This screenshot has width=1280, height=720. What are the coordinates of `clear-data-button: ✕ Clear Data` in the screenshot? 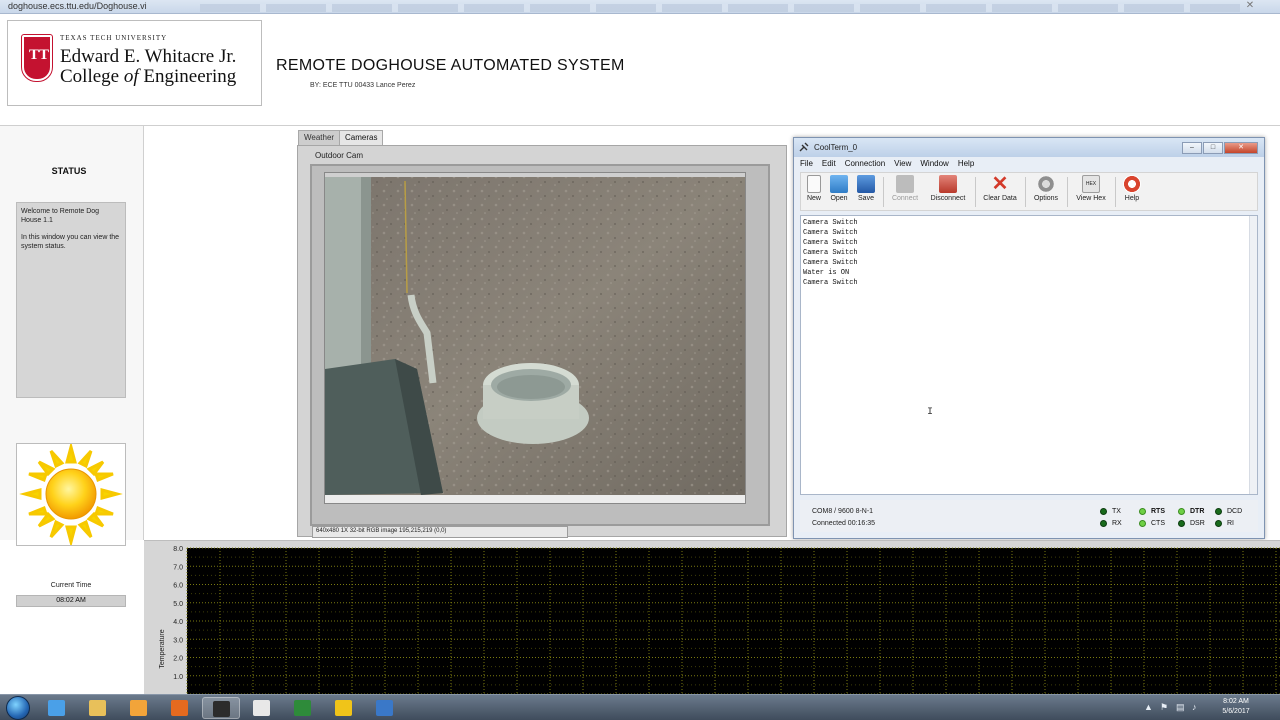 It's located at (1000, 191).